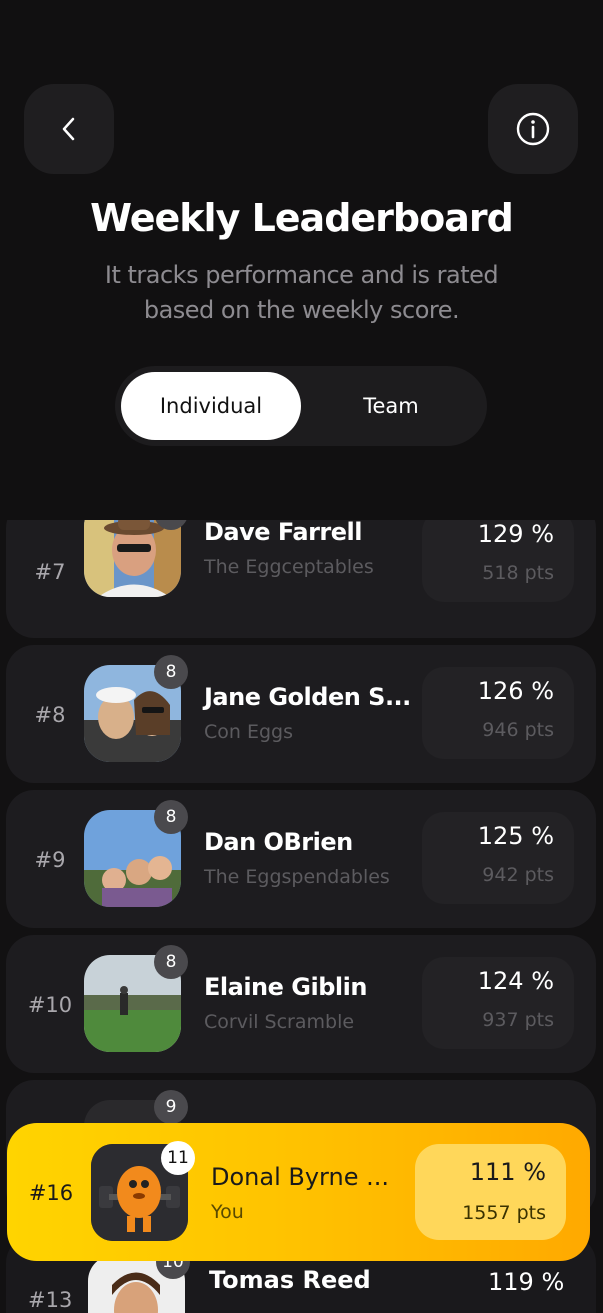  Describe the element at coordinates (498, 858) in the screenshot. I see `score-box: 125 % 942 pts` at that location.